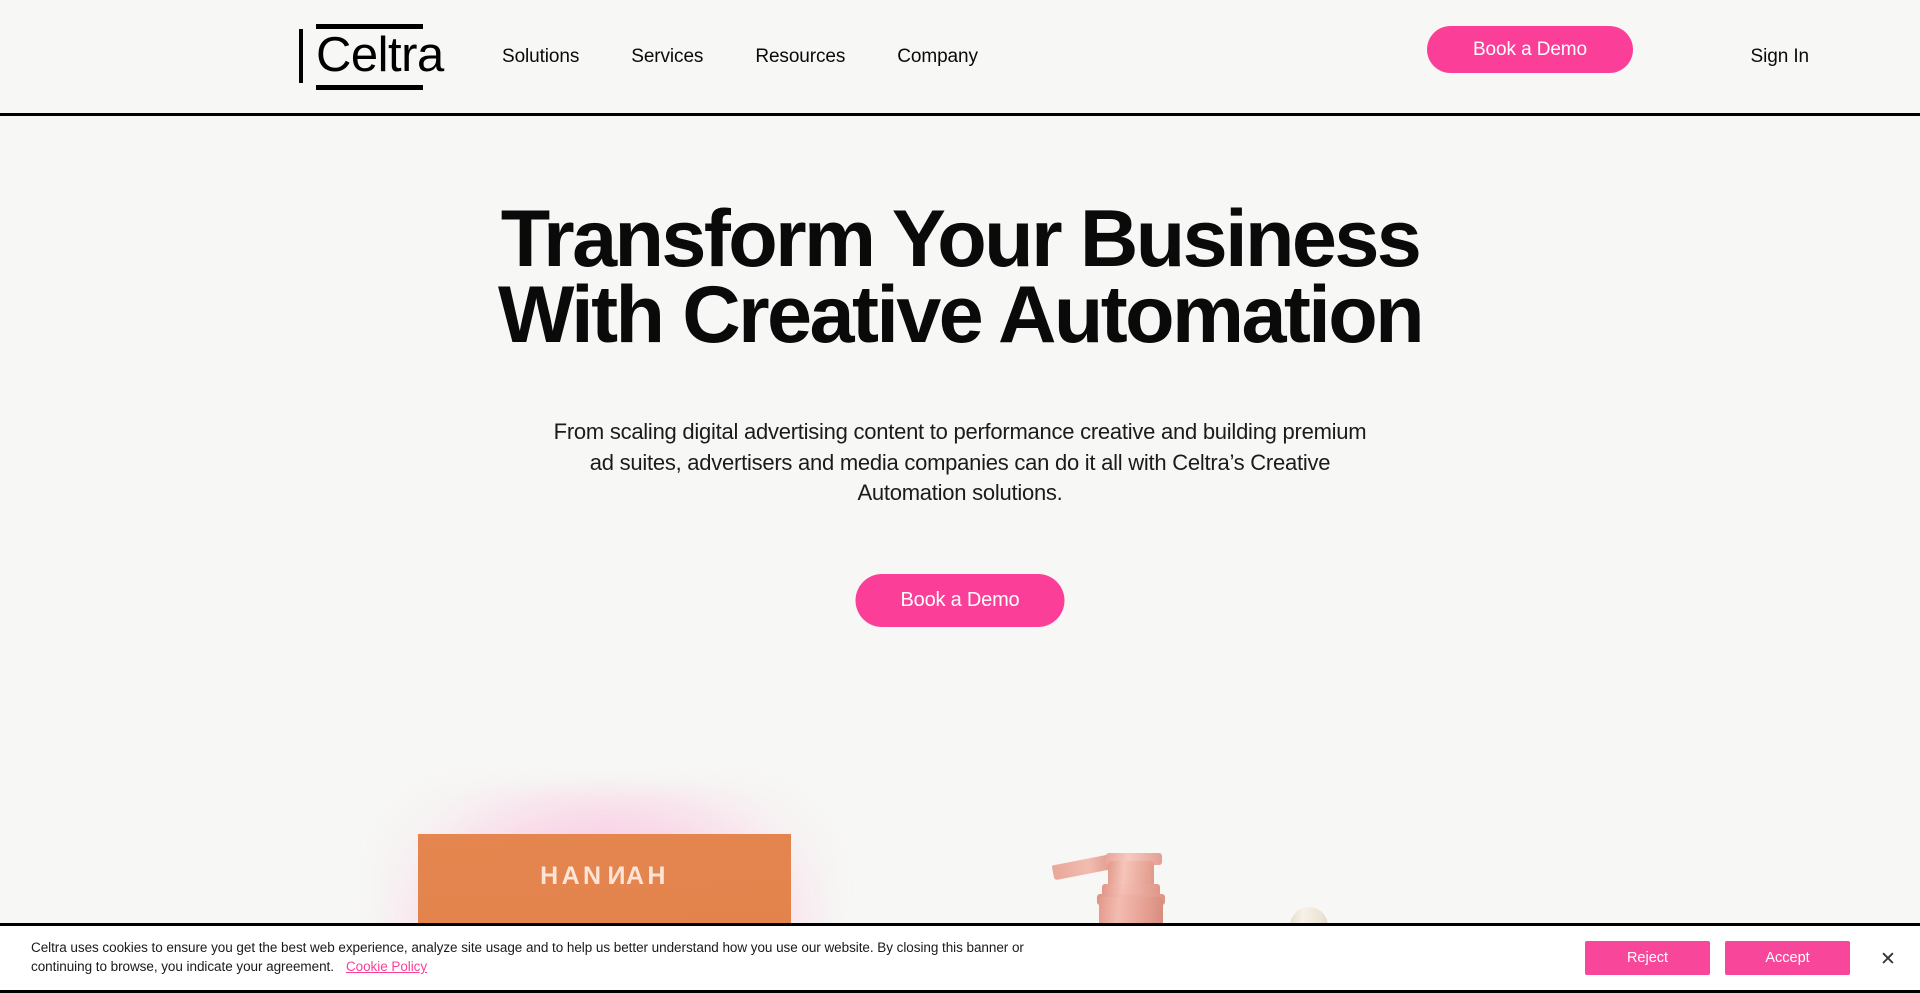  I want to click on package-brand-part1: HAN, so click(572, 876).